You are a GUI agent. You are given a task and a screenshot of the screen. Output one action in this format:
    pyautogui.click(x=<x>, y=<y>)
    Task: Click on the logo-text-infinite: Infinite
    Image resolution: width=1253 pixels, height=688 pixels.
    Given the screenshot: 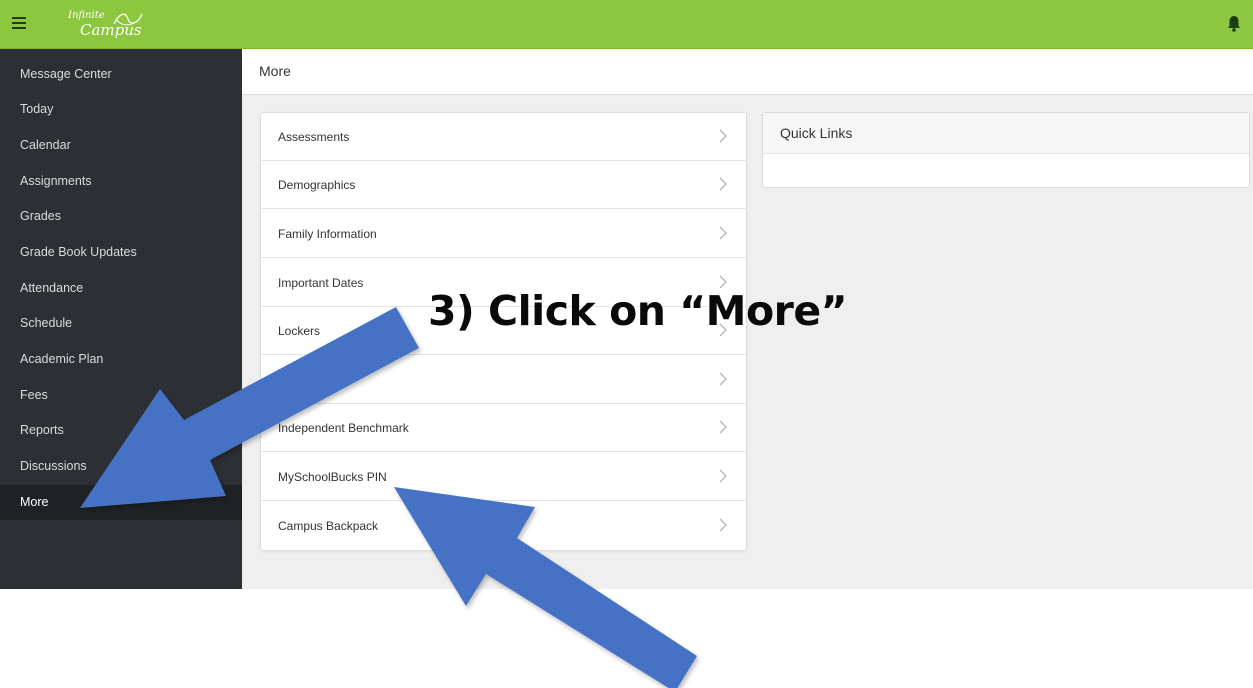 What is the action you would take?
    pyautogui.click(x=86, y=15)
    